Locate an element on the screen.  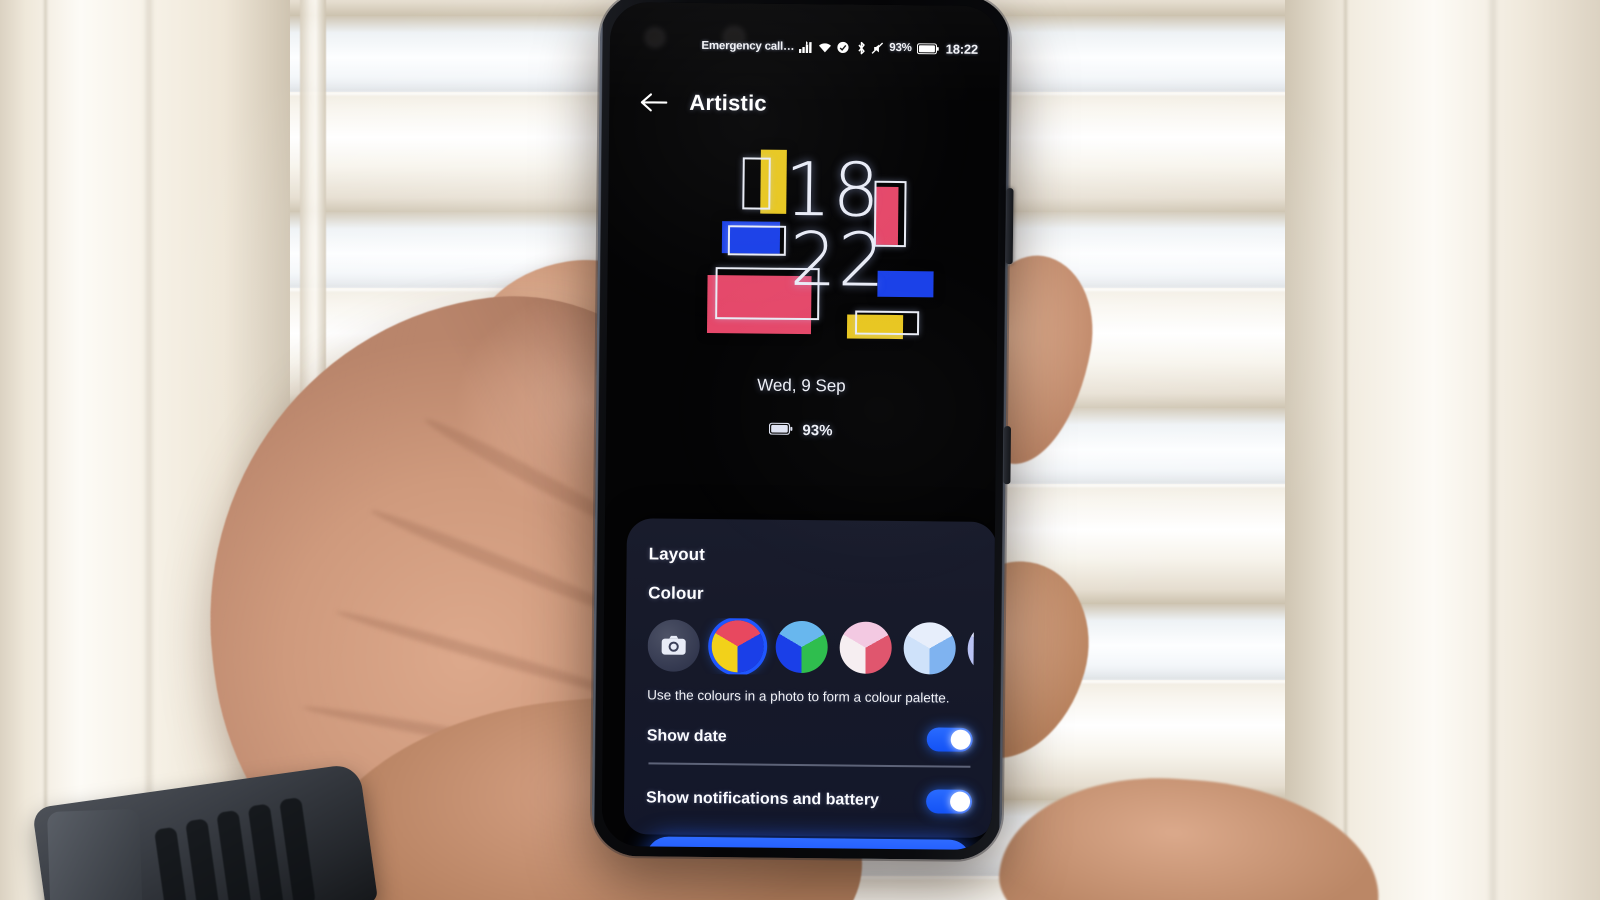
status-bar: Emergency call… 93% 18:22 is located at coordinates (805, 47).